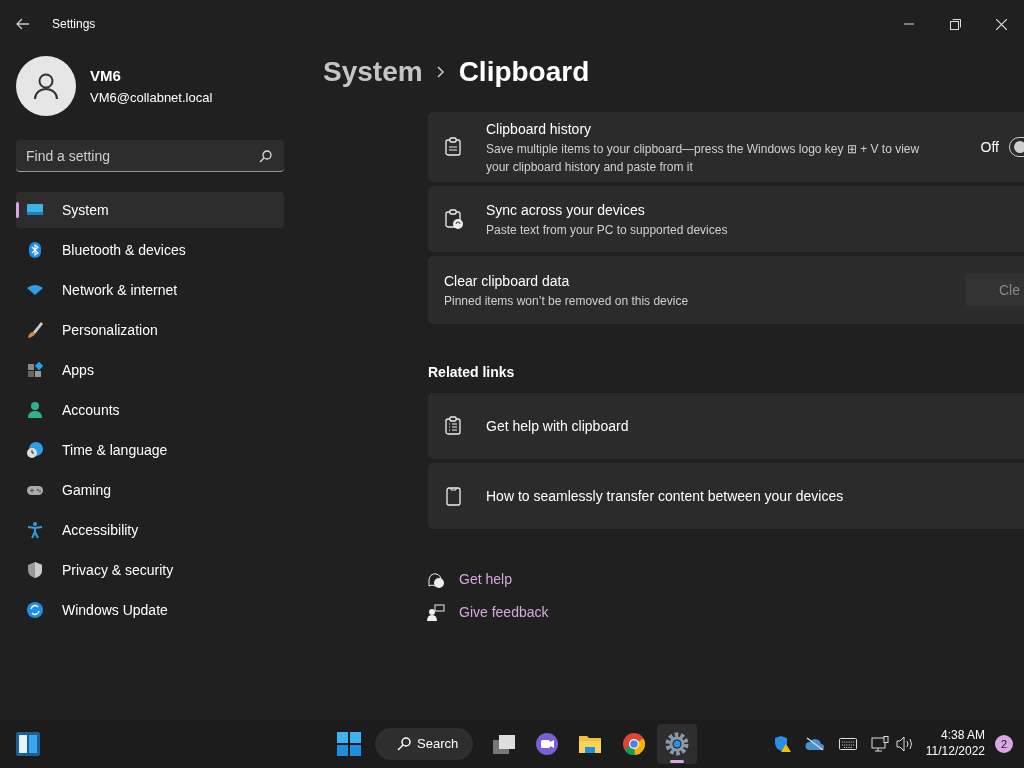  I want to click on update-icon, so click(35, 610).